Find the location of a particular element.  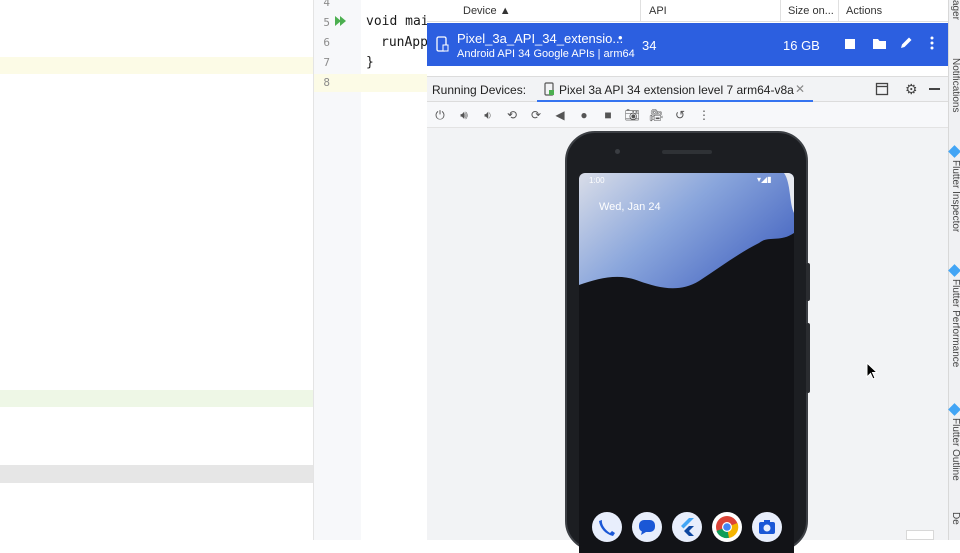

sort-asc-icon: ▲ is located at coordinates (505, 11).